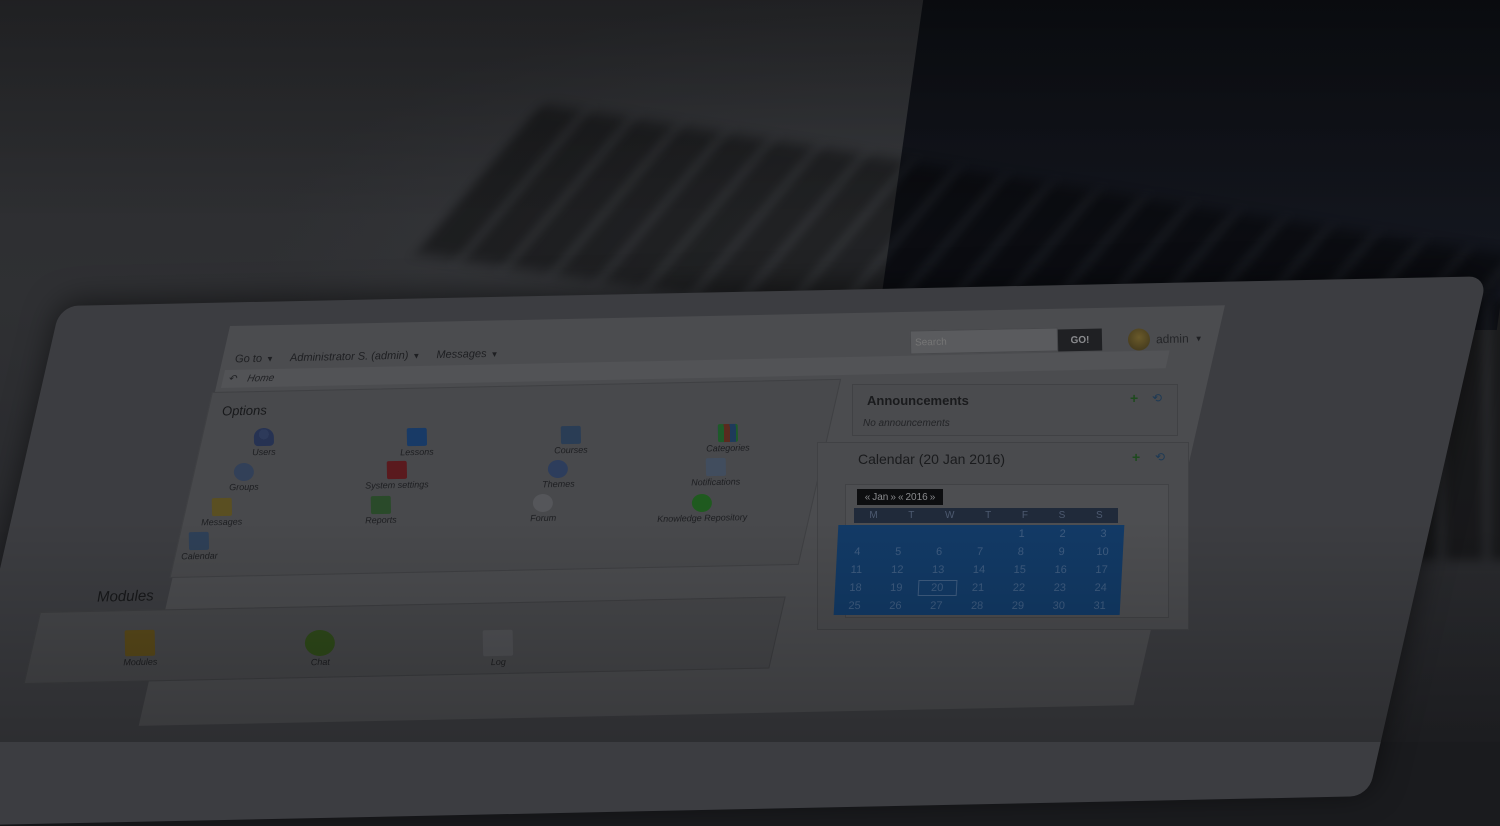  I want to click on option-label: Notifications, so click(716, 482).